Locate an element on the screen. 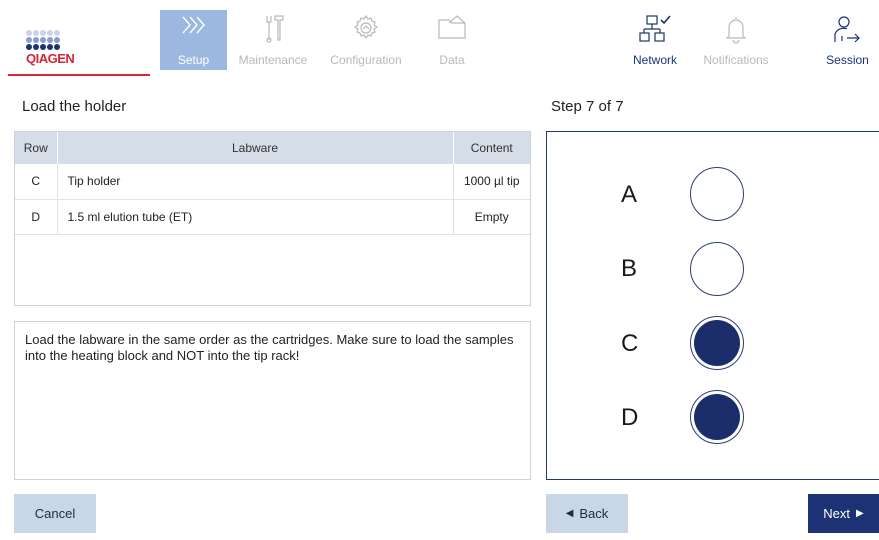  cell-content: Empty is located at coordinates (491, 217).